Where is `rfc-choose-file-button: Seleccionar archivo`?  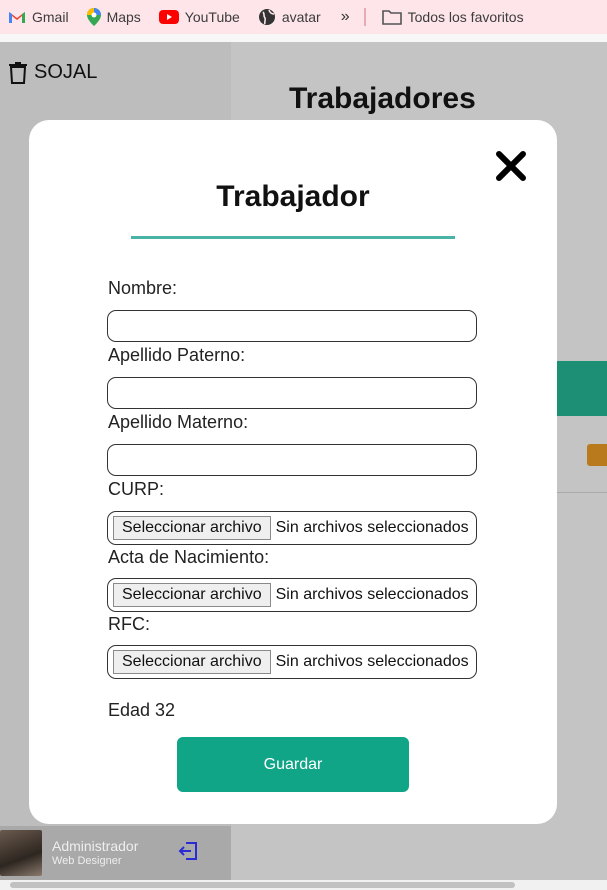 rfc-choose-file-button: Seleccionar archivo is located at coordinates (192, 662).